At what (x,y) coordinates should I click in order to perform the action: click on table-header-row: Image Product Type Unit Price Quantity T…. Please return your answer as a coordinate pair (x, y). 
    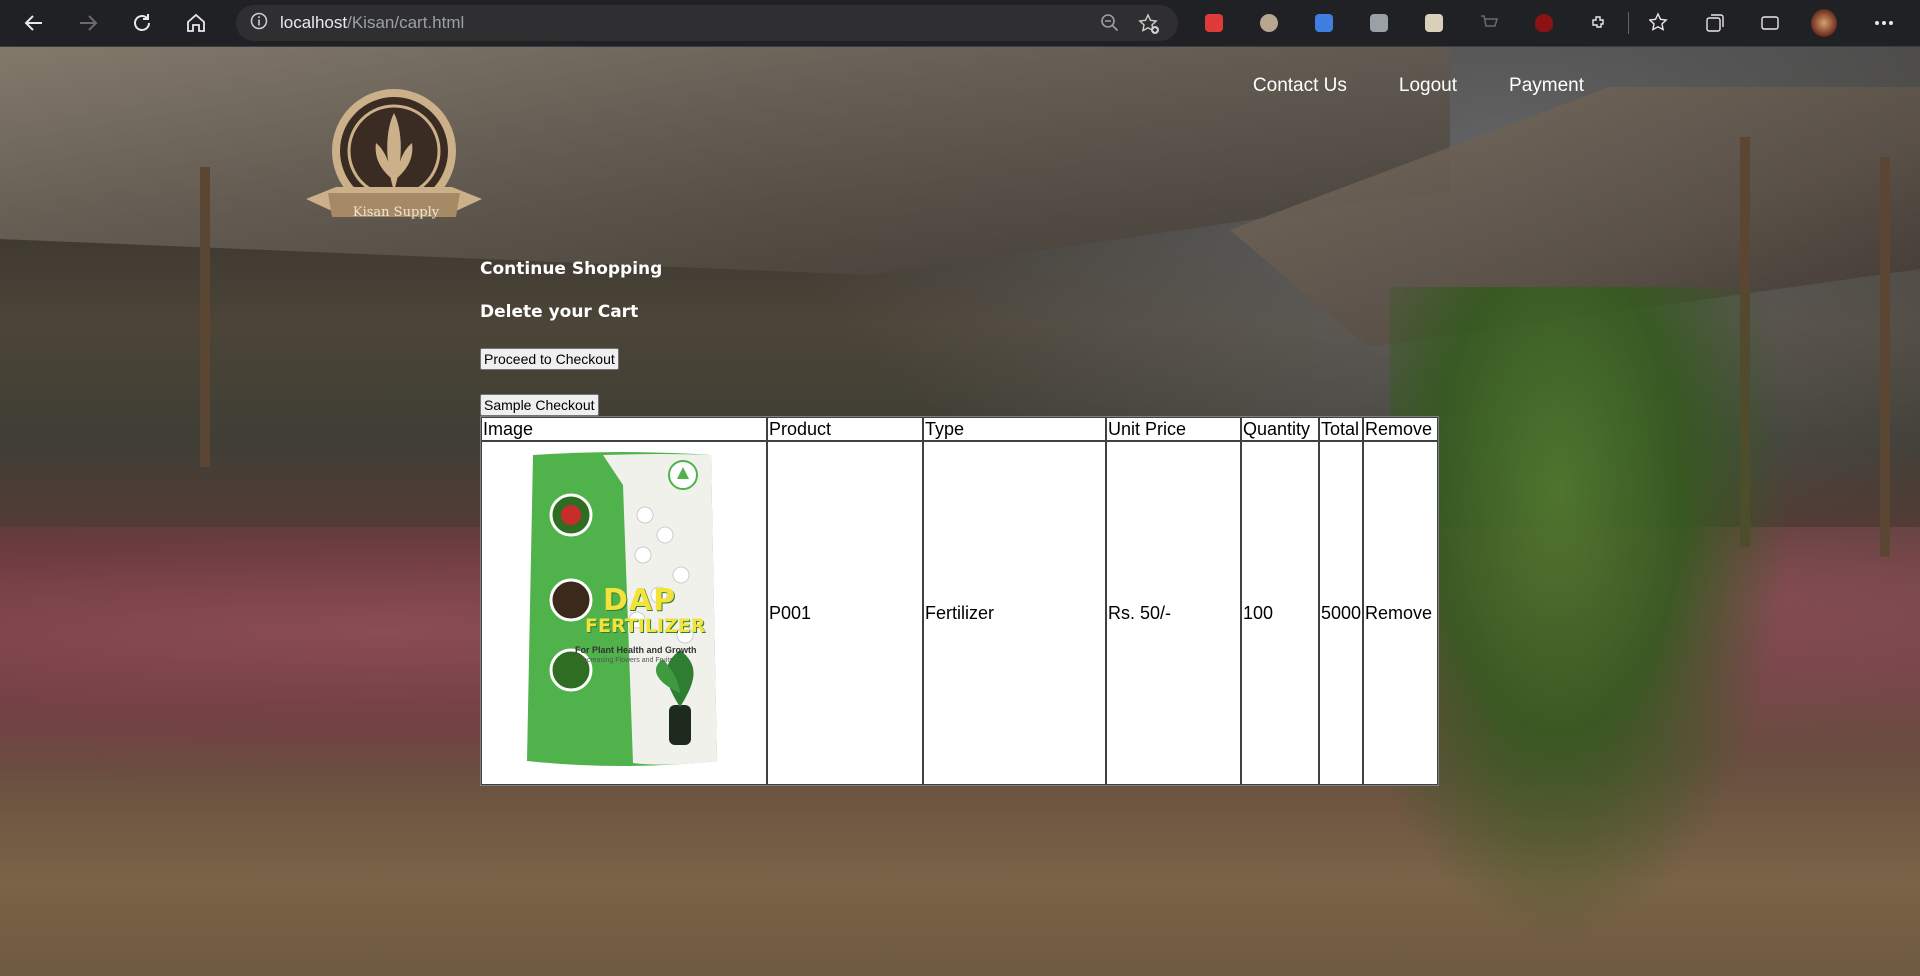
    Looking at the image, I should click on (960, 429).